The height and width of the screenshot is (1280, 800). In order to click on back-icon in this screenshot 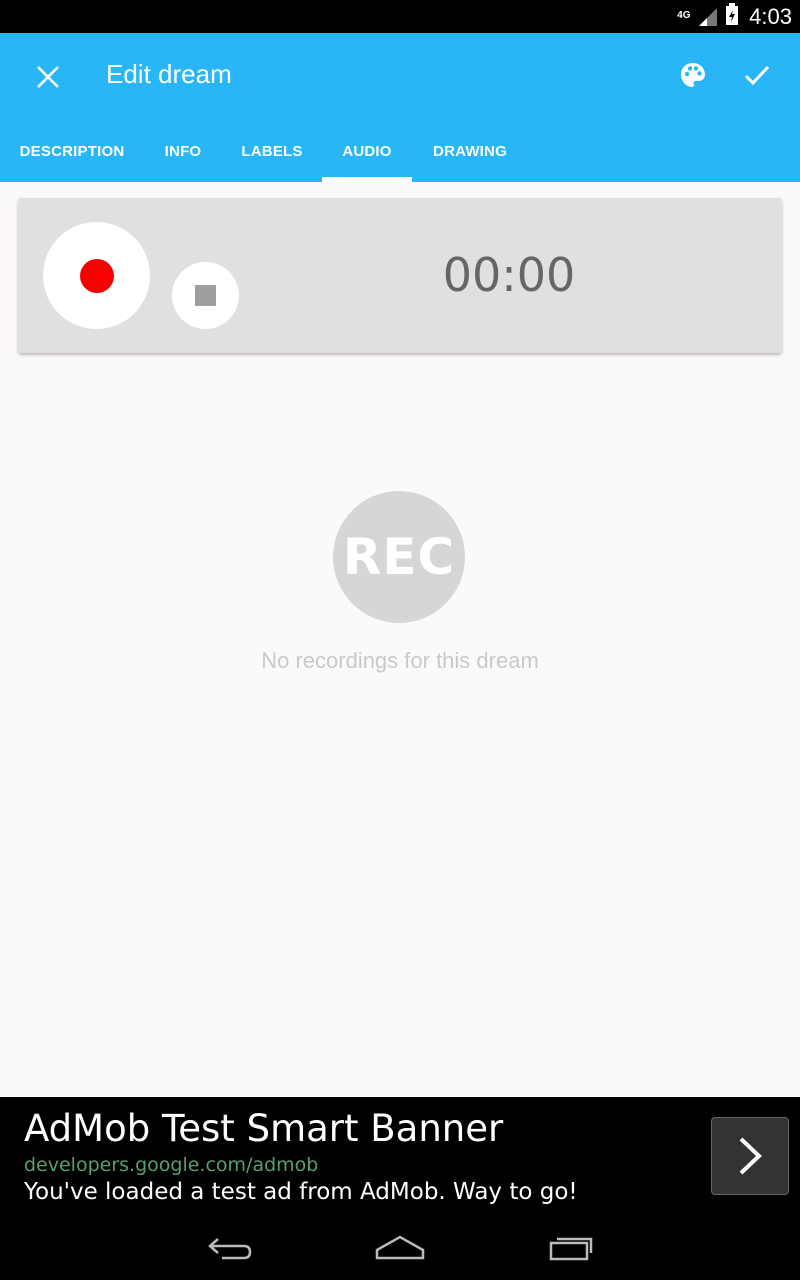, I will do `click(230, 1249)`.